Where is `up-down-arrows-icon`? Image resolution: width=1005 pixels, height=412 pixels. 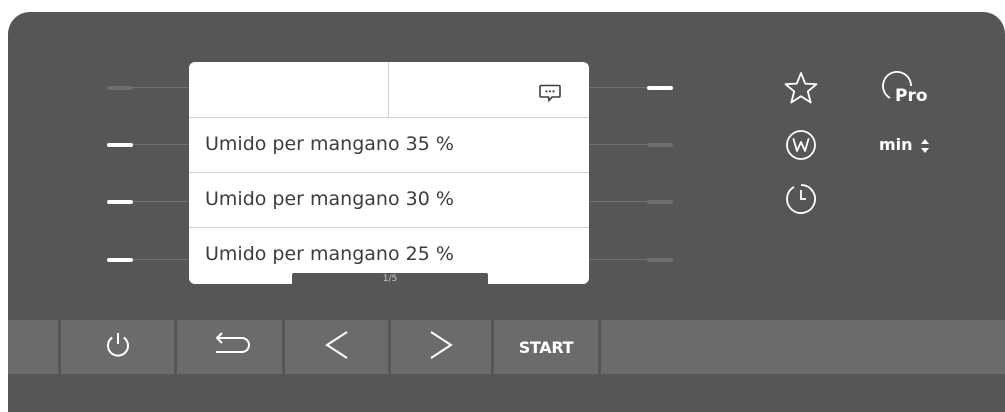
up-down-arrows-icon is located at coordinates (925, 148).